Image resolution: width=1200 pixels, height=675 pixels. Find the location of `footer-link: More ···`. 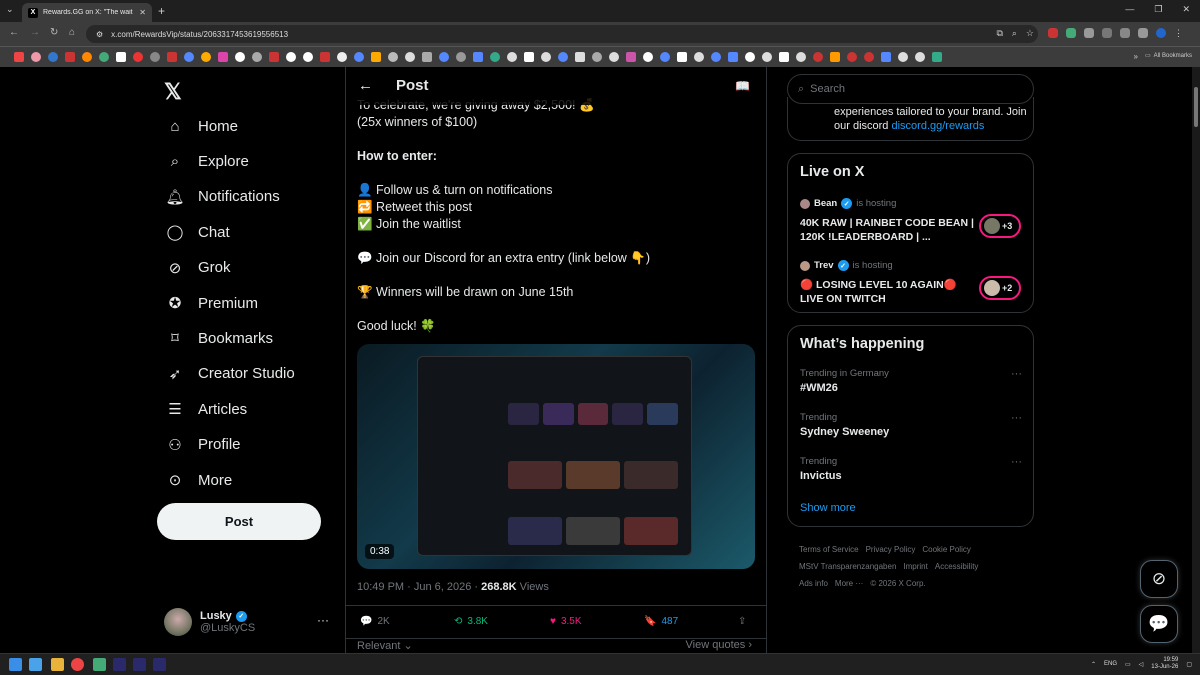

footer-link: More ··· is located at coordinates (849, 583).